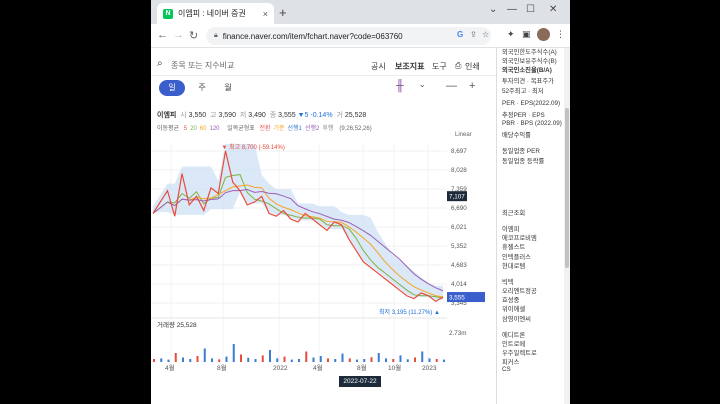  Describe the element at coordinates (519, 352) in the screenshot. I see `recent-stock-link: 우주일렉트로` at that location.